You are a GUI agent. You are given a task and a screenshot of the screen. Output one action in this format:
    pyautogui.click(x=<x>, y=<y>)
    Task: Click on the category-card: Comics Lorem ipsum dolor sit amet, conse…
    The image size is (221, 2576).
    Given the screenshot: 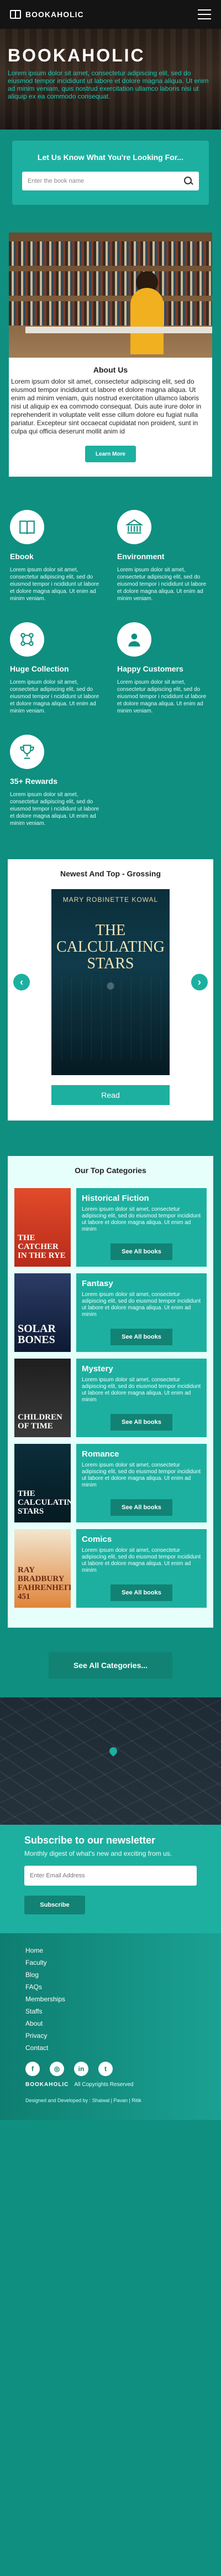 What is the action you would take?
    pyautogui.click(x=141, y=1568)
    